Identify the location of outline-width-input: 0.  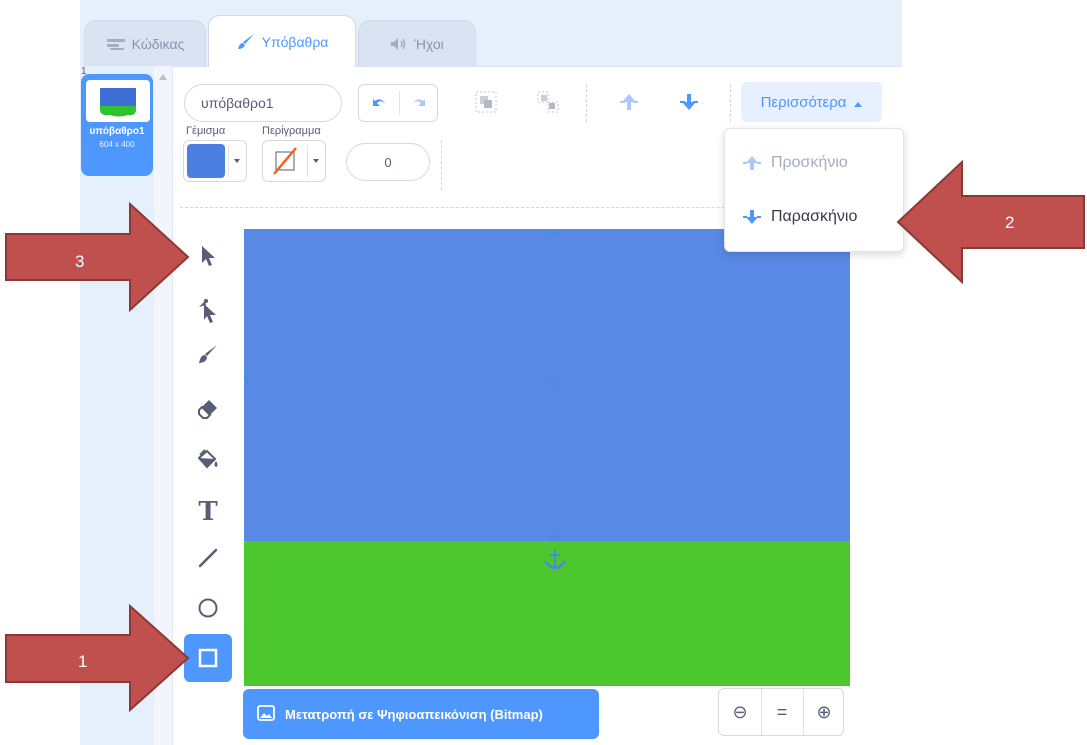
(388, 162).